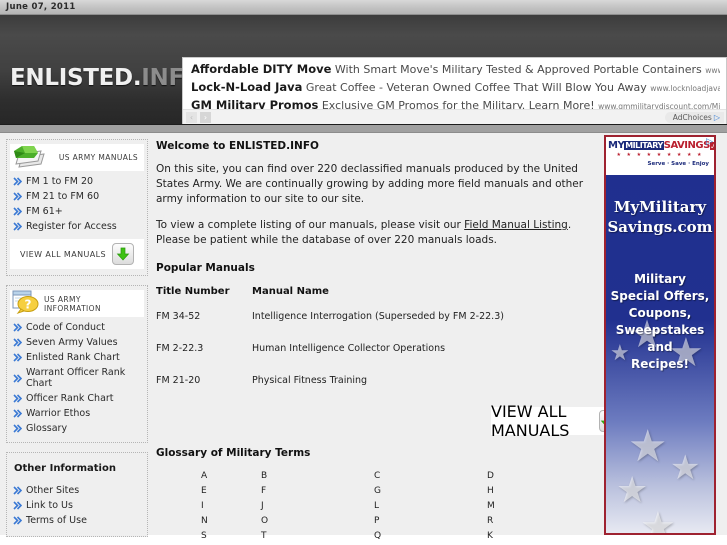 This screenshot has width=727, height=545. What do you see at coordinates (77, 490) in the screenshot?
I see `sidebar-item-other-sites: Other Sites` at bounding box center [77, 490].